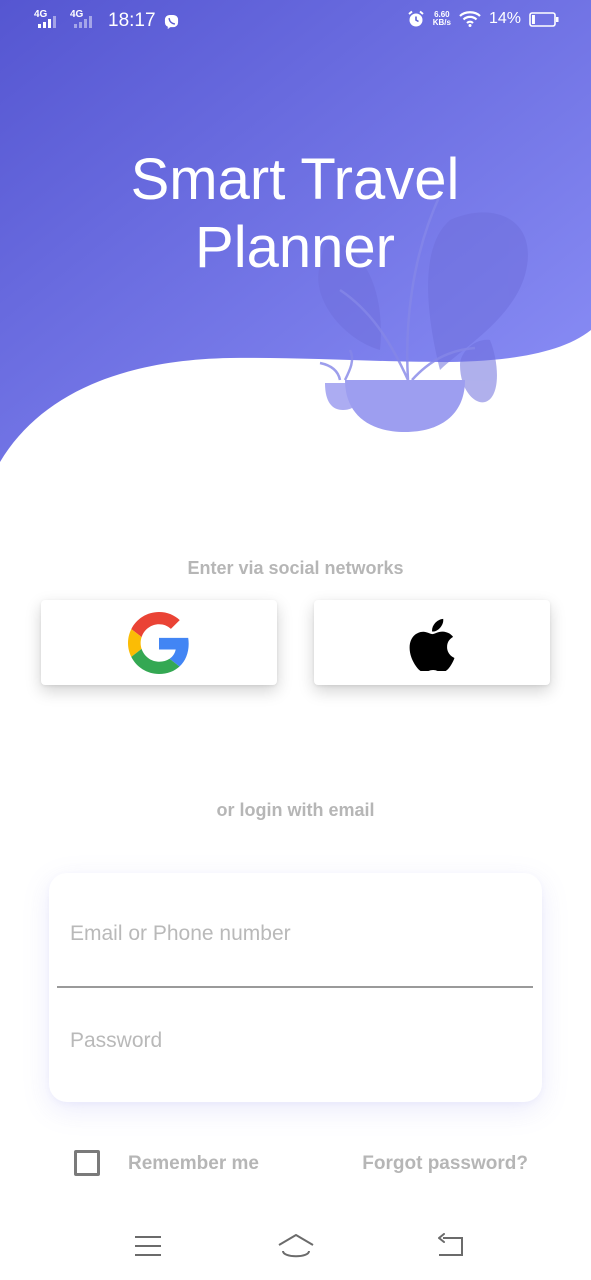 The image size is (591, 1280). I want to click on login-form-card, so click(295, 987).